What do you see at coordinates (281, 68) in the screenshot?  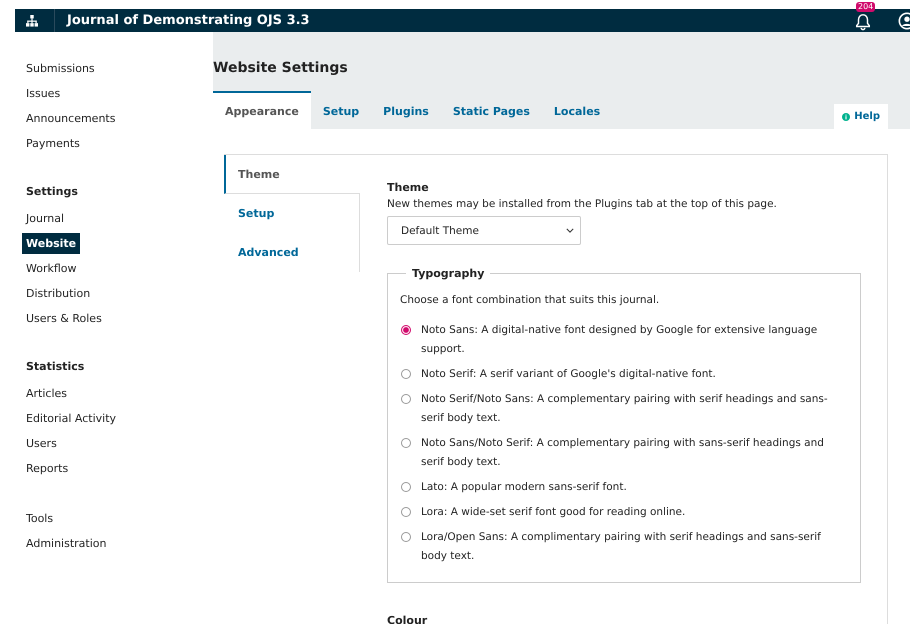 I see `page-title: Website Settings` at bounding box center [281, 68].